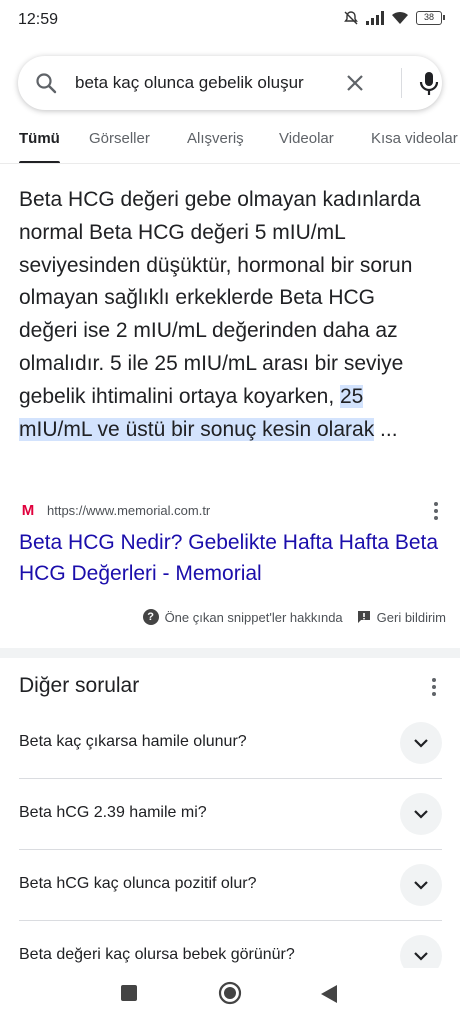  What do you see at coordinates (230, 653) in the screenshot?
I see `section-divider` at bounding box center [230, 653].